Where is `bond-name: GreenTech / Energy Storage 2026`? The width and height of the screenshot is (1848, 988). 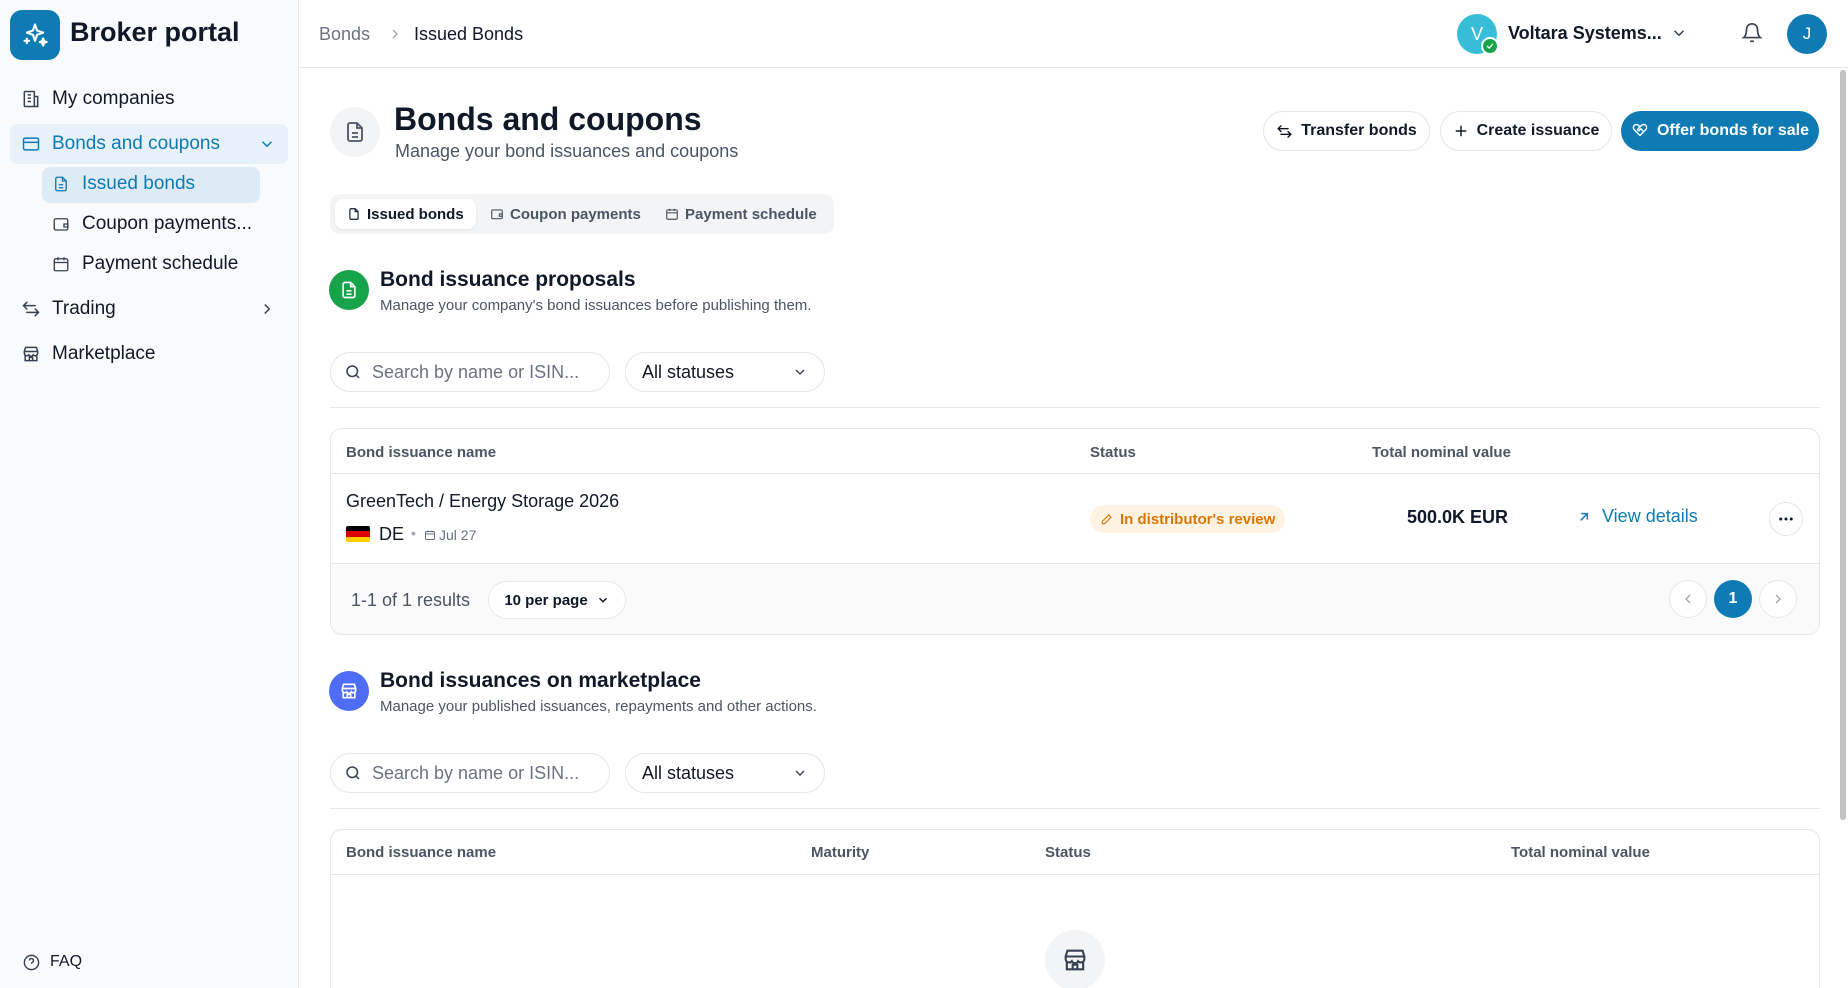 bond-name: GreenTech / Energy Storage 2026 is located at coordinates (483, 501).